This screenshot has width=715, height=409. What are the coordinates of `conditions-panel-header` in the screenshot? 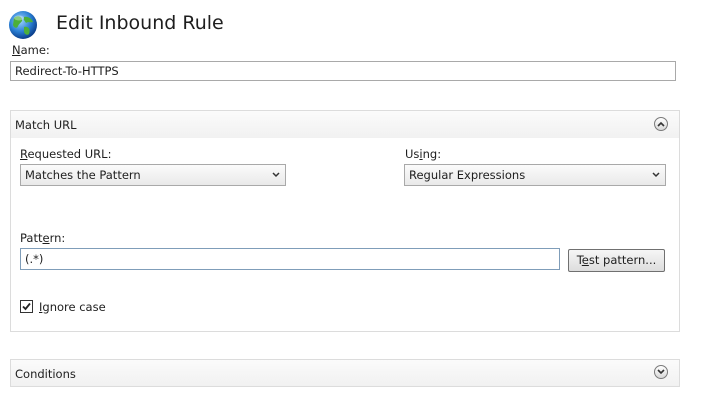 It's located at (345, 373).